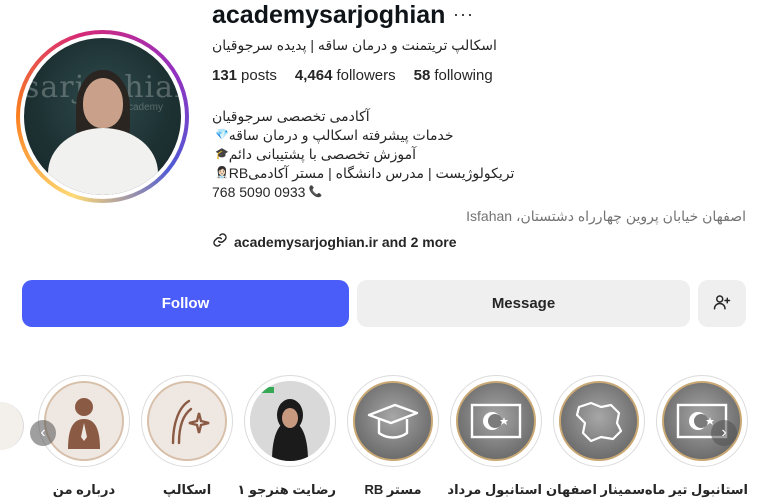 The height and width of the screenshot is (500, 770). What do you see at coordinates (222, 154) in the screenshot?
I see `graduation-cap-icon: 🎓` at bounding box center [222, 154].